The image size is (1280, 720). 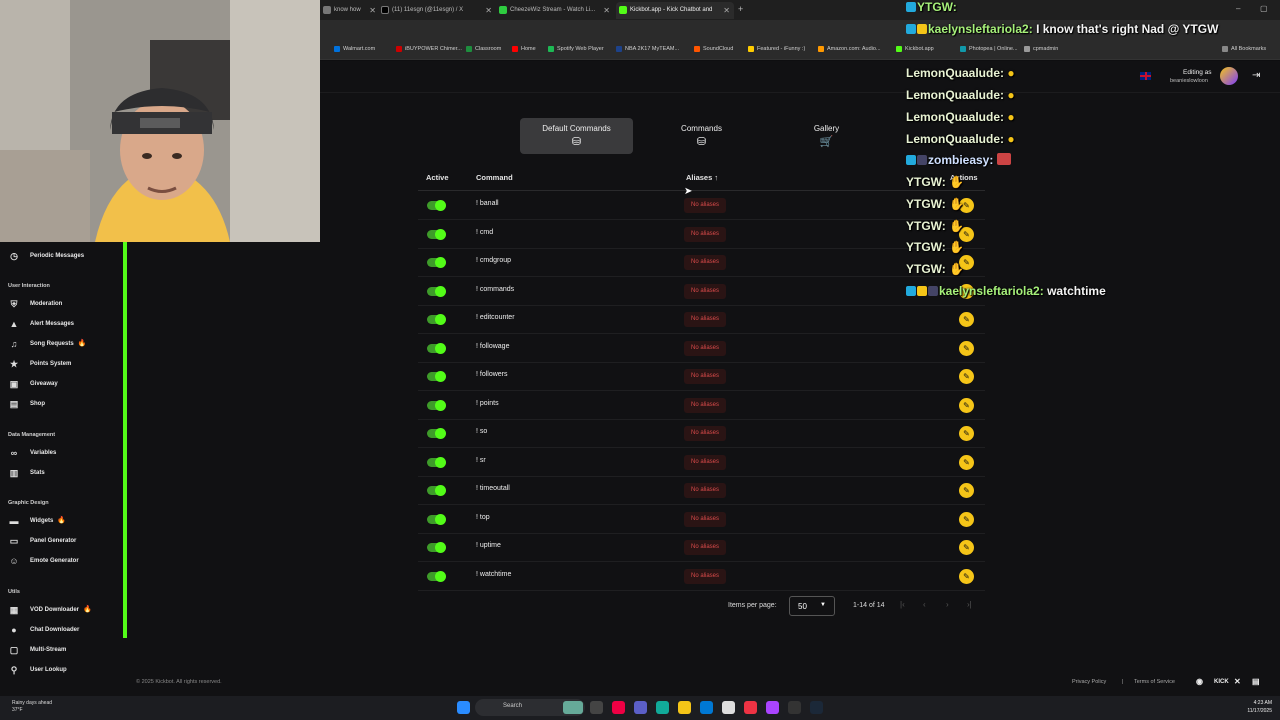 I want to click on terms-link: Terms of Service, so click(x=1154, y=682).